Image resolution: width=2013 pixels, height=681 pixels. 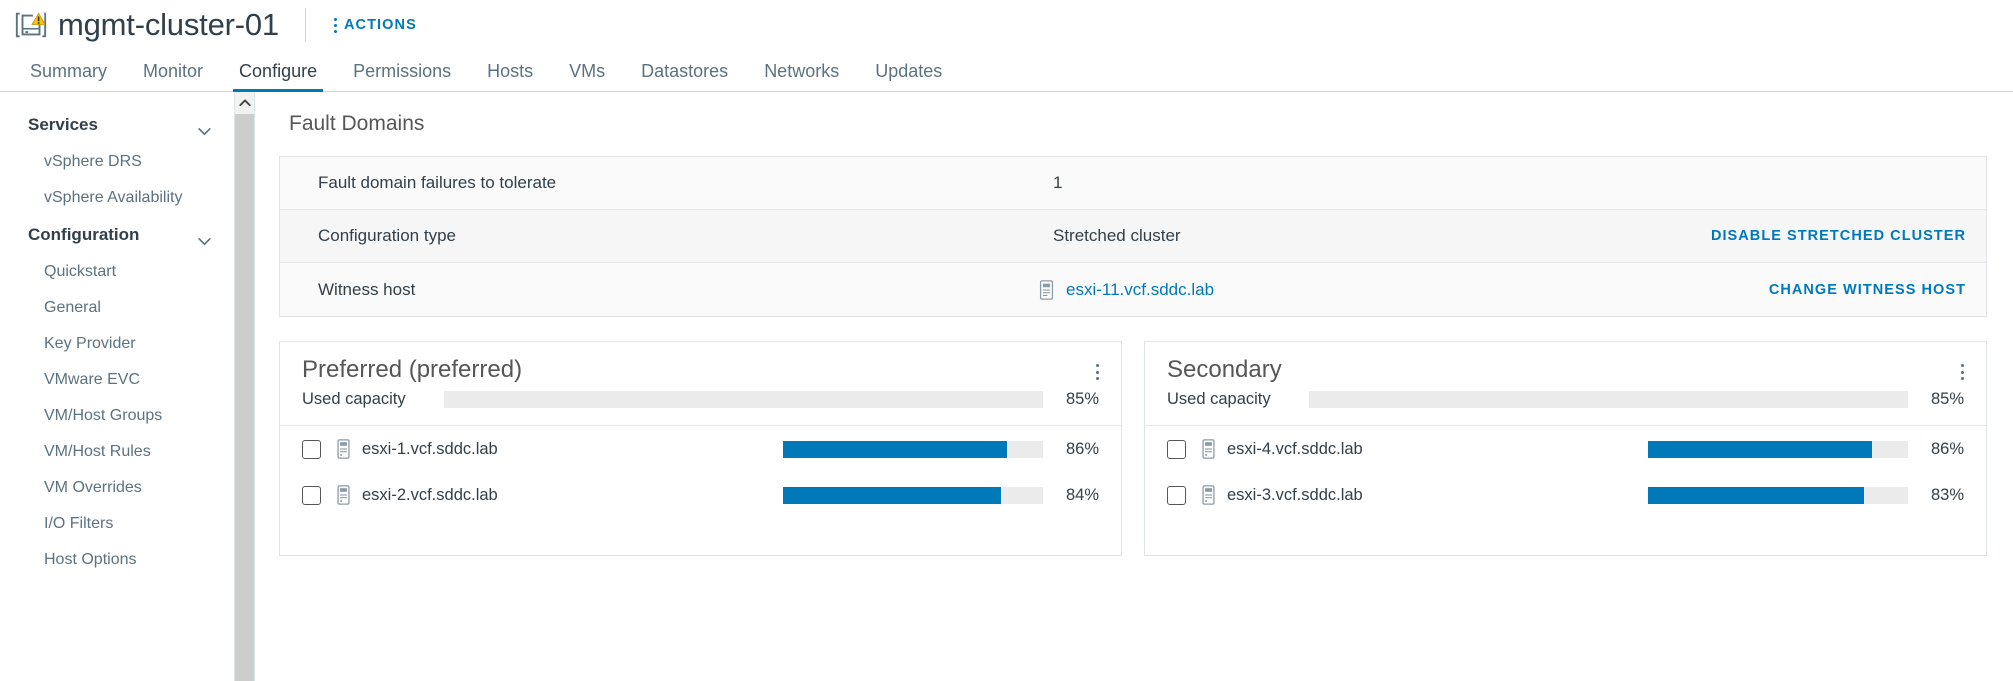 What do you see at coordinates (244, 103) in the screenshot?
I see `scroll-up-button` at bounding box center [244, 103].